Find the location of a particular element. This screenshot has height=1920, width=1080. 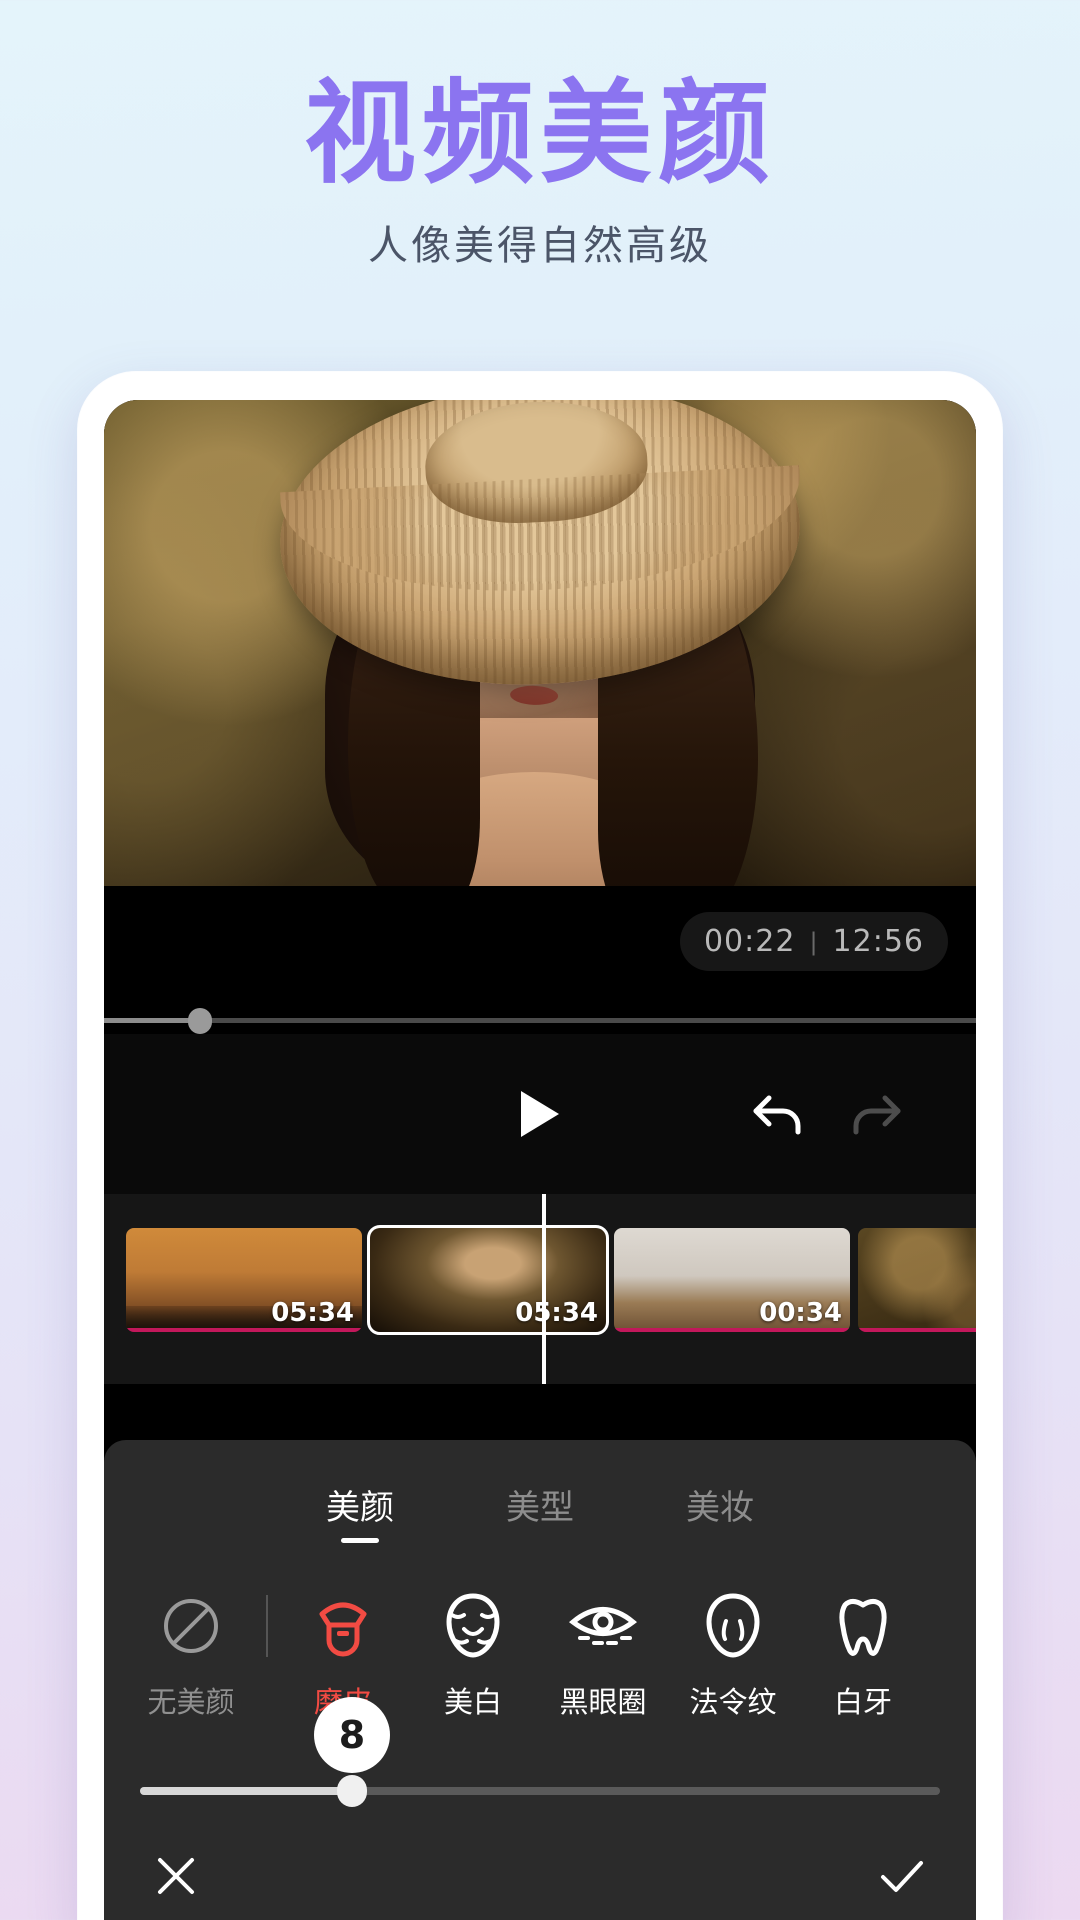

smooth-skin-icon is located at coordinates (343, 1626).